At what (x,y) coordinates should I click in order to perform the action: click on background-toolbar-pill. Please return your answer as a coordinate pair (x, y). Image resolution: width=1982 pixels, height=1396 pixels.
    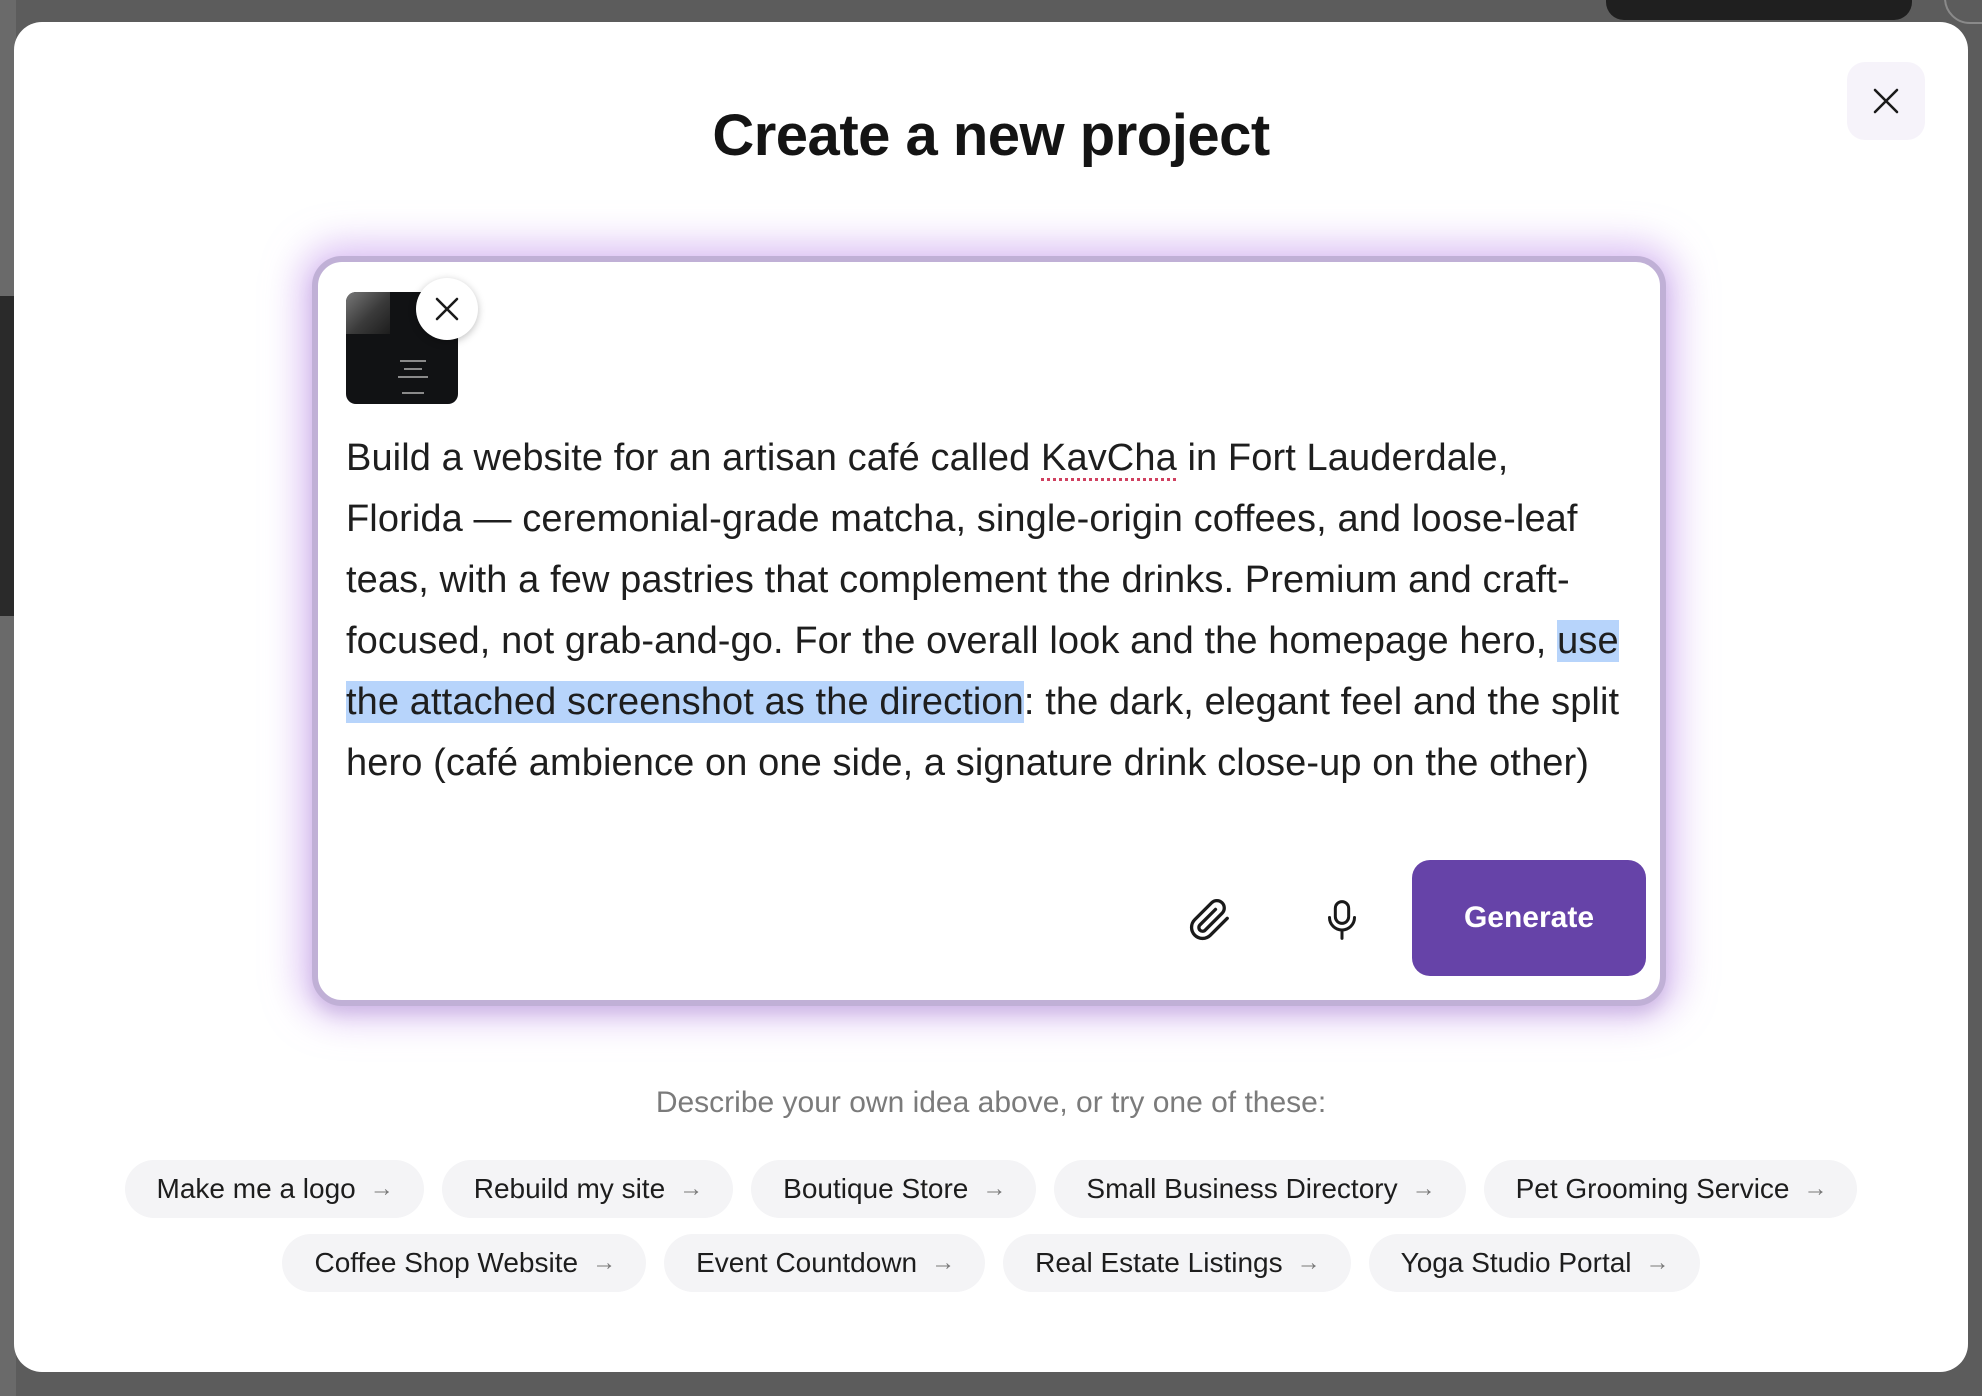
    Looking at the image, I should click on (1759, 10).